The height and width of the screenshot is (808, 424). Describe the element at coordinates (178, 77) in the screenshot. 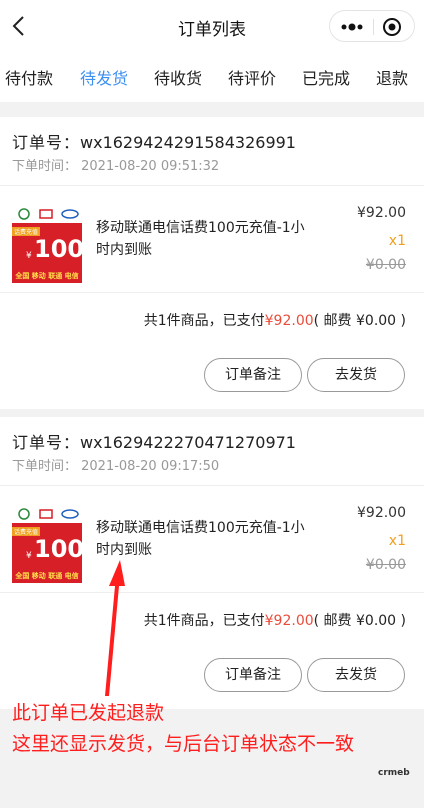

I see `tab-pending-receipt: 待收货` at that location.